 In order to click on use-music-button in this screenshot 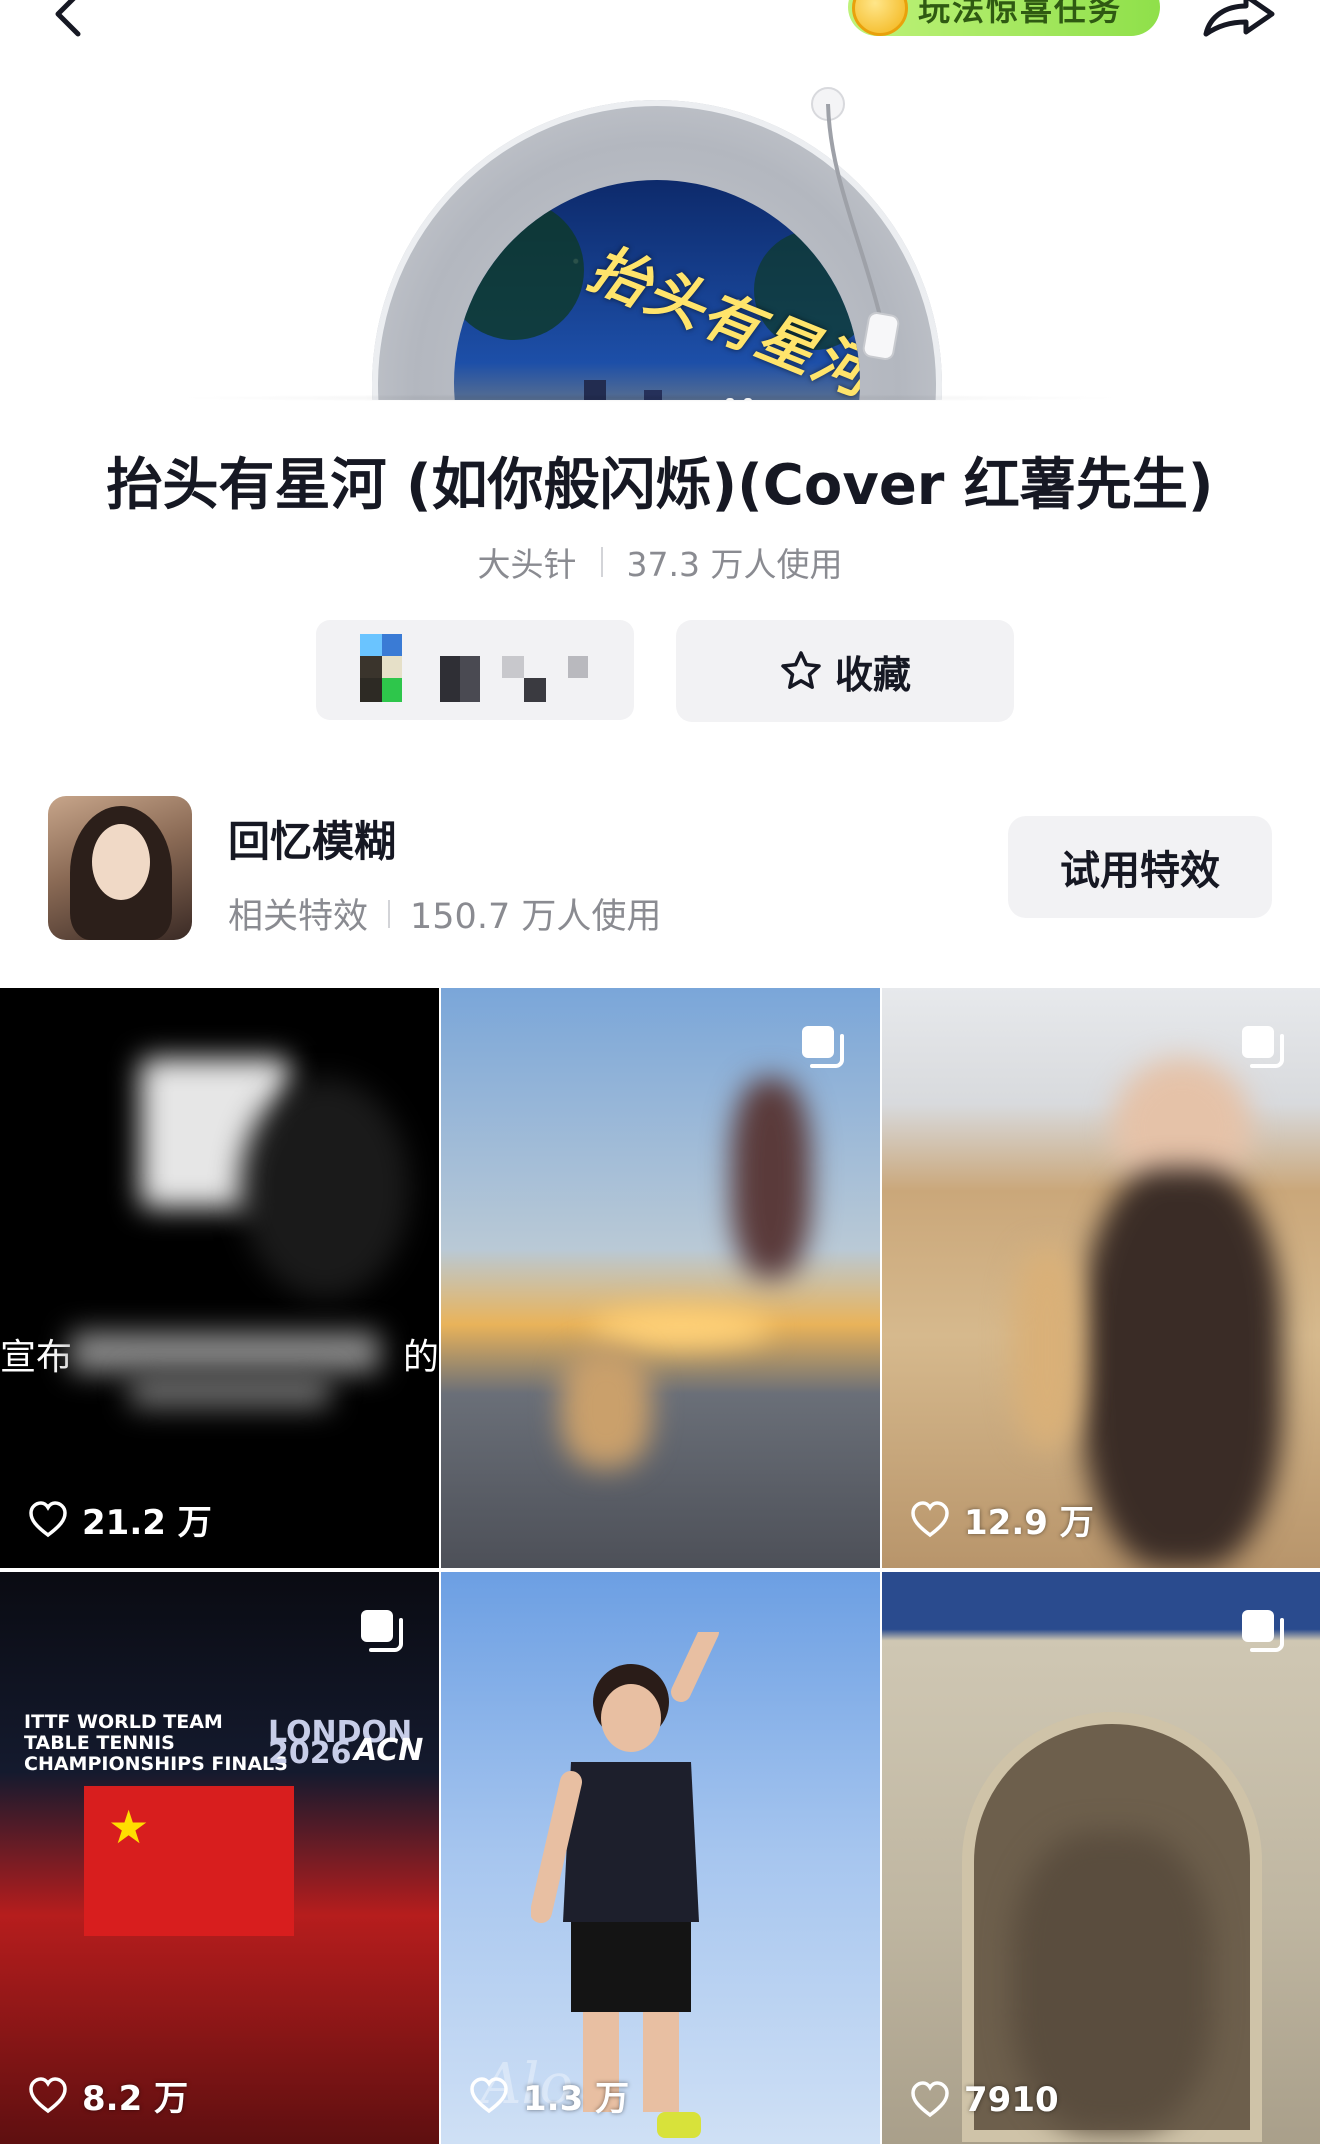, I will do `click(475, 670)`.